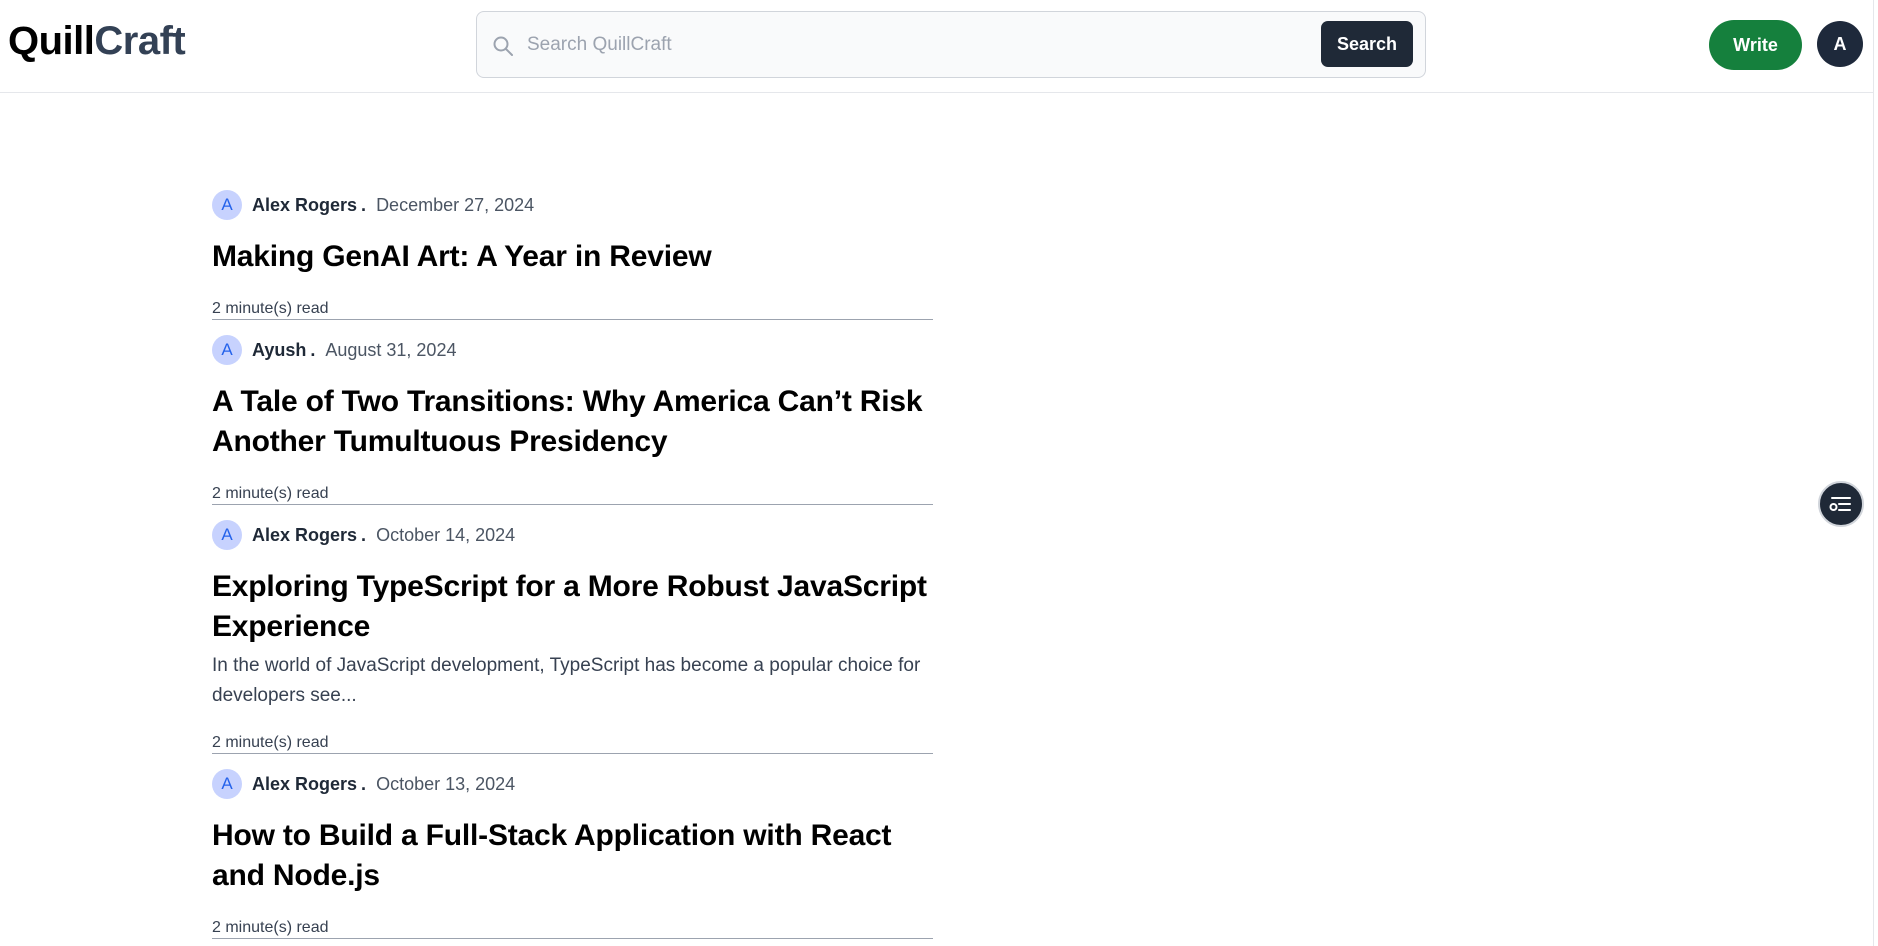 This screenshot has width=1878, height=946. Describe the element at coordinates (572, 257) in the screenshot. I see `post-title: Making GenAI Art: A Year in Review` at that location.